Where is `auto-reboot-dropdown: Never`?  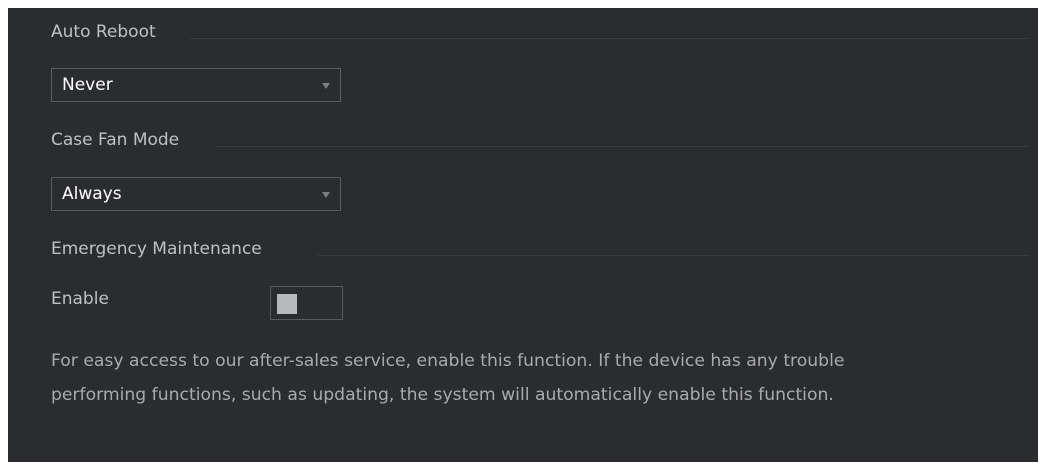
auto-reboot-dropdown: Never is located at coordinates (196, 85).